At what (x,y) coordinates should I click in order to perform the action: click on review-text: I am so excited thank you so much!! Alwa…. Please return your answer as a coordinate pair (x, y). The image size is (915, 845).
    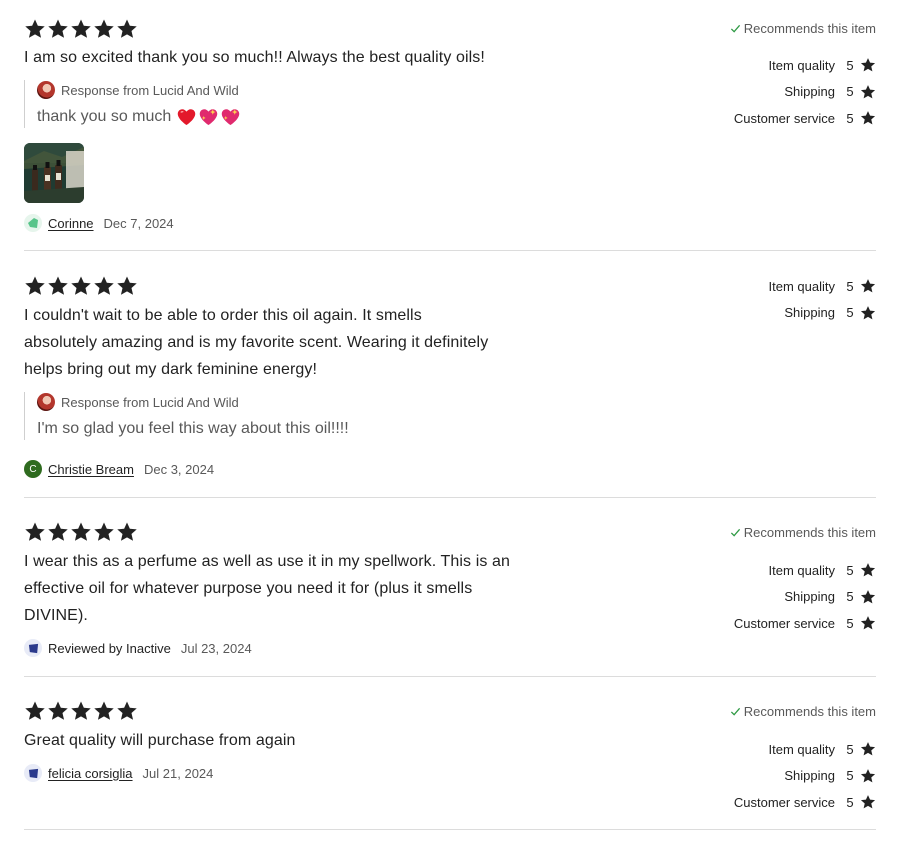
    Looking at the image, I should click on (254, 57).